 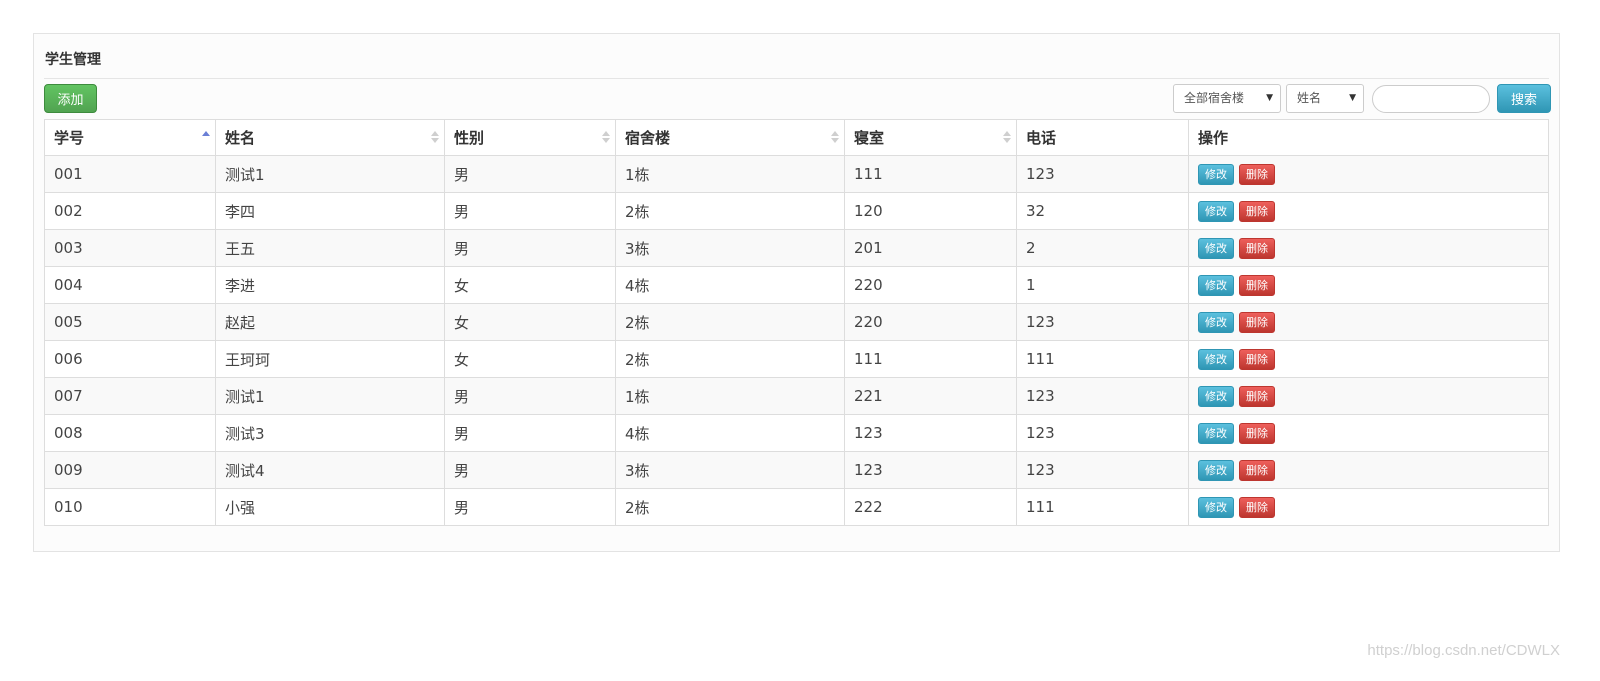 I want to click on cell-name: 小强, so click(x=330, y=507).